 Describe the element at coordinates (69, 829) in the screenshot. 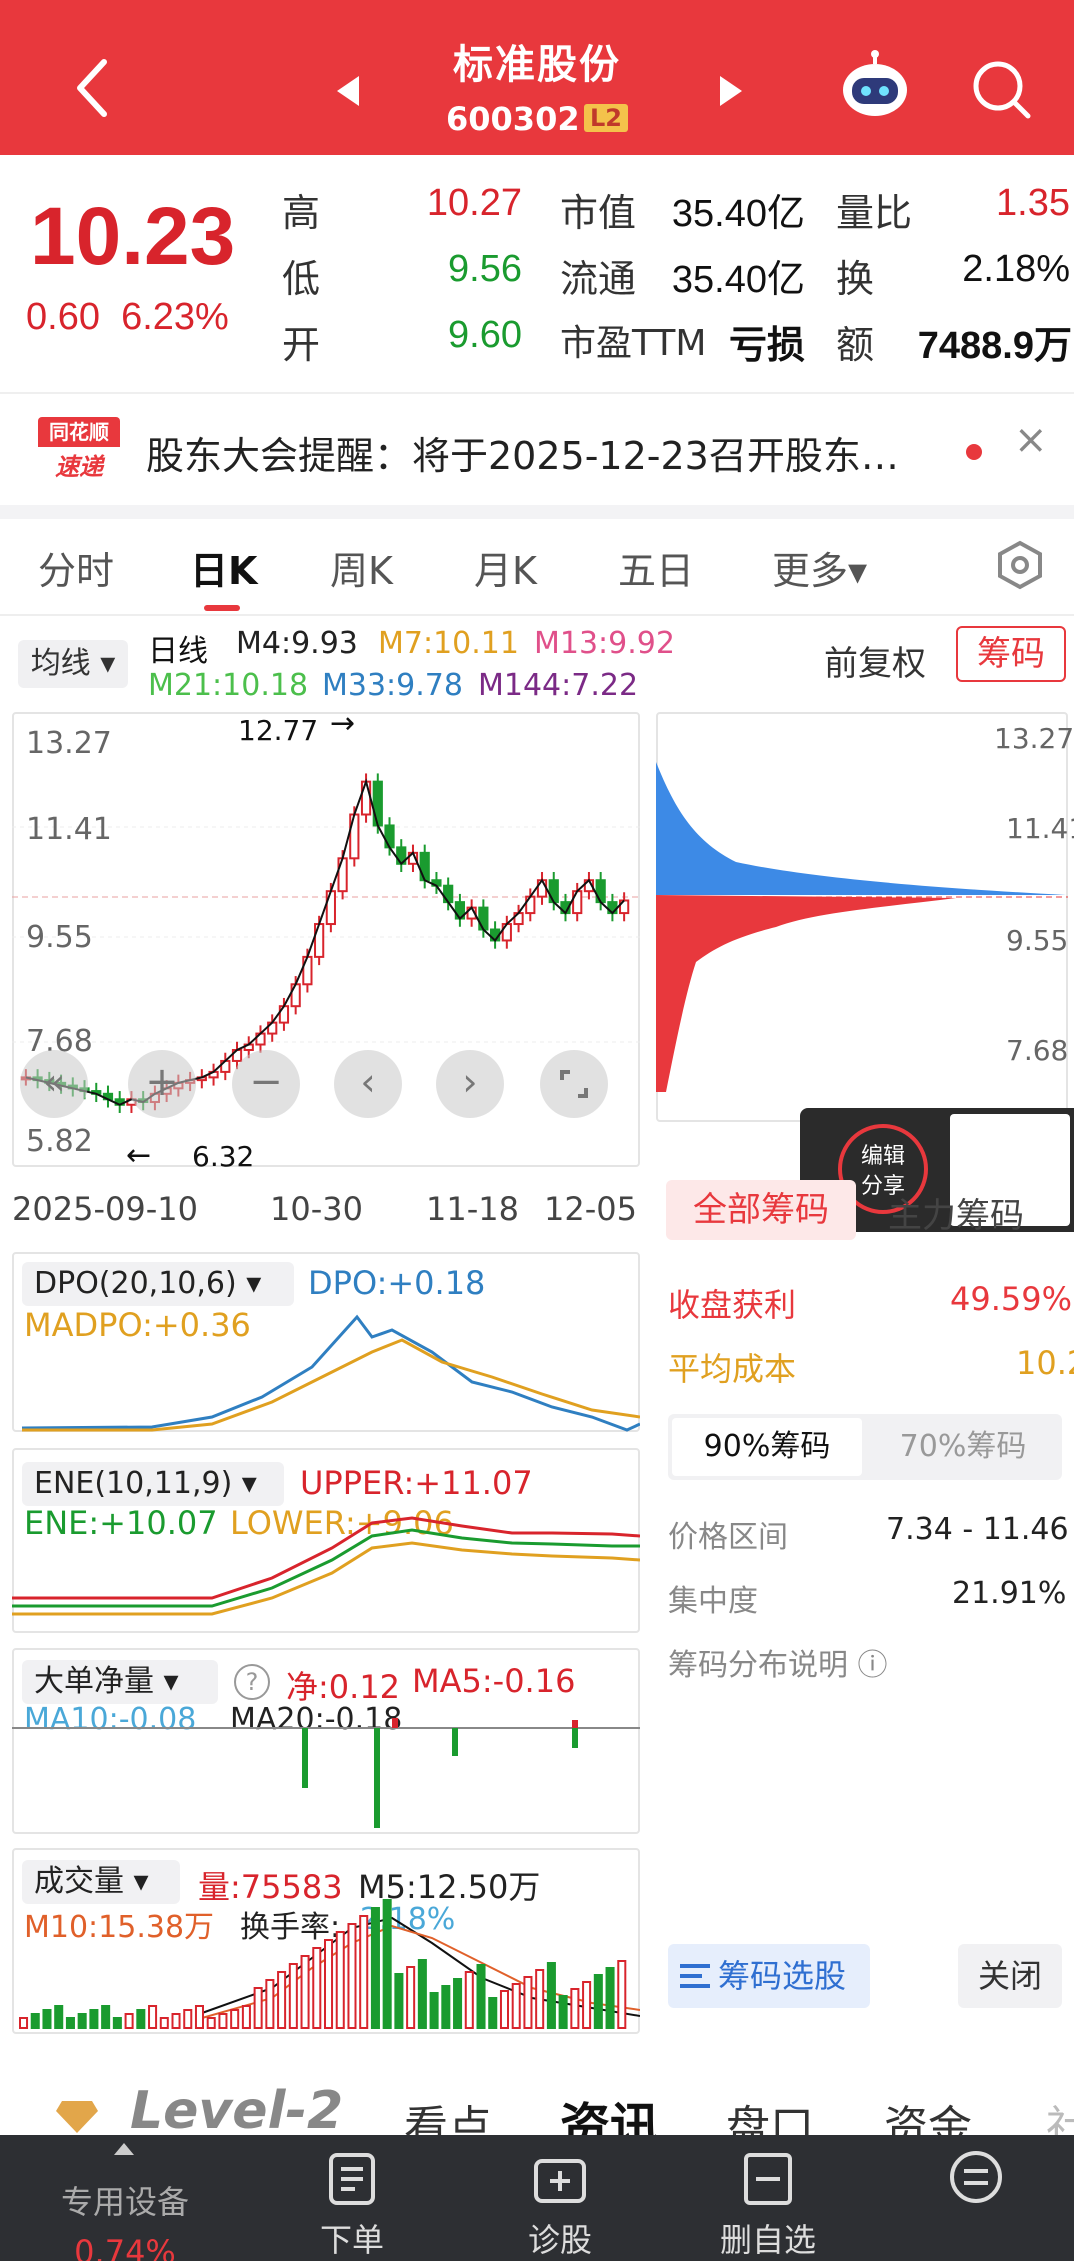

I see `y-tick: 11.41` at that location.